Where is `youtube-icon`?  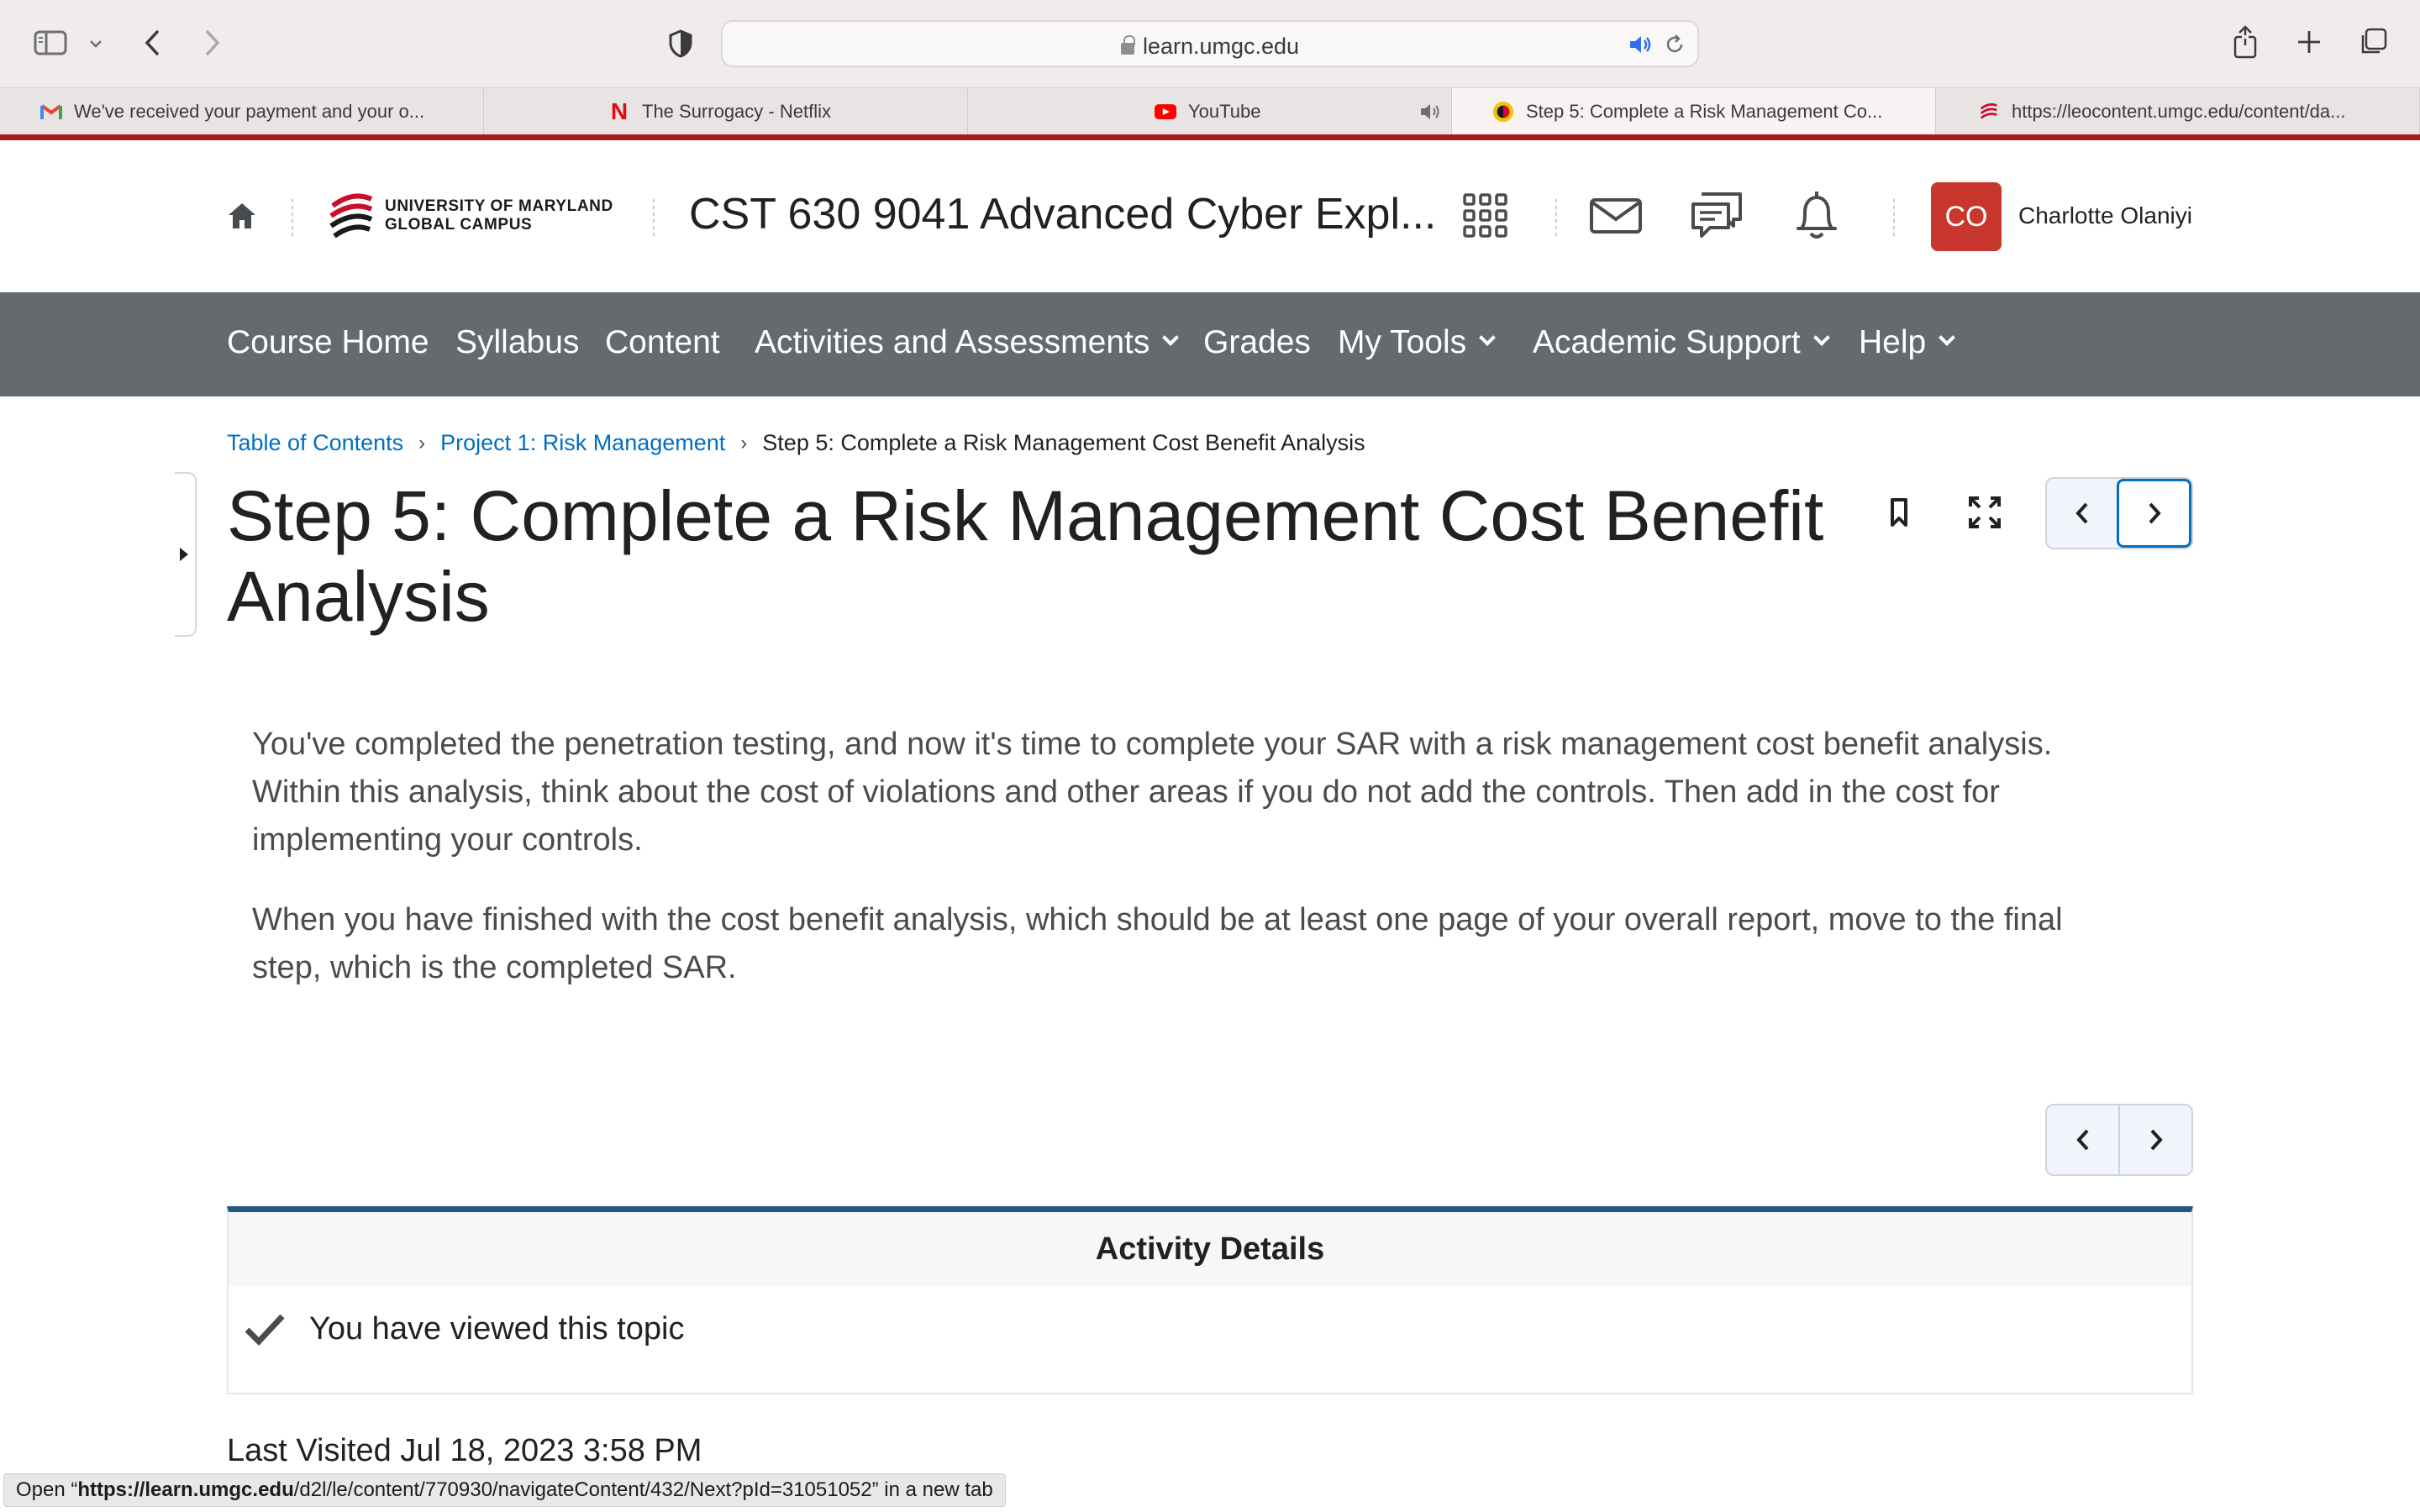
youtube-icon is located at coordinates (1165, 112).